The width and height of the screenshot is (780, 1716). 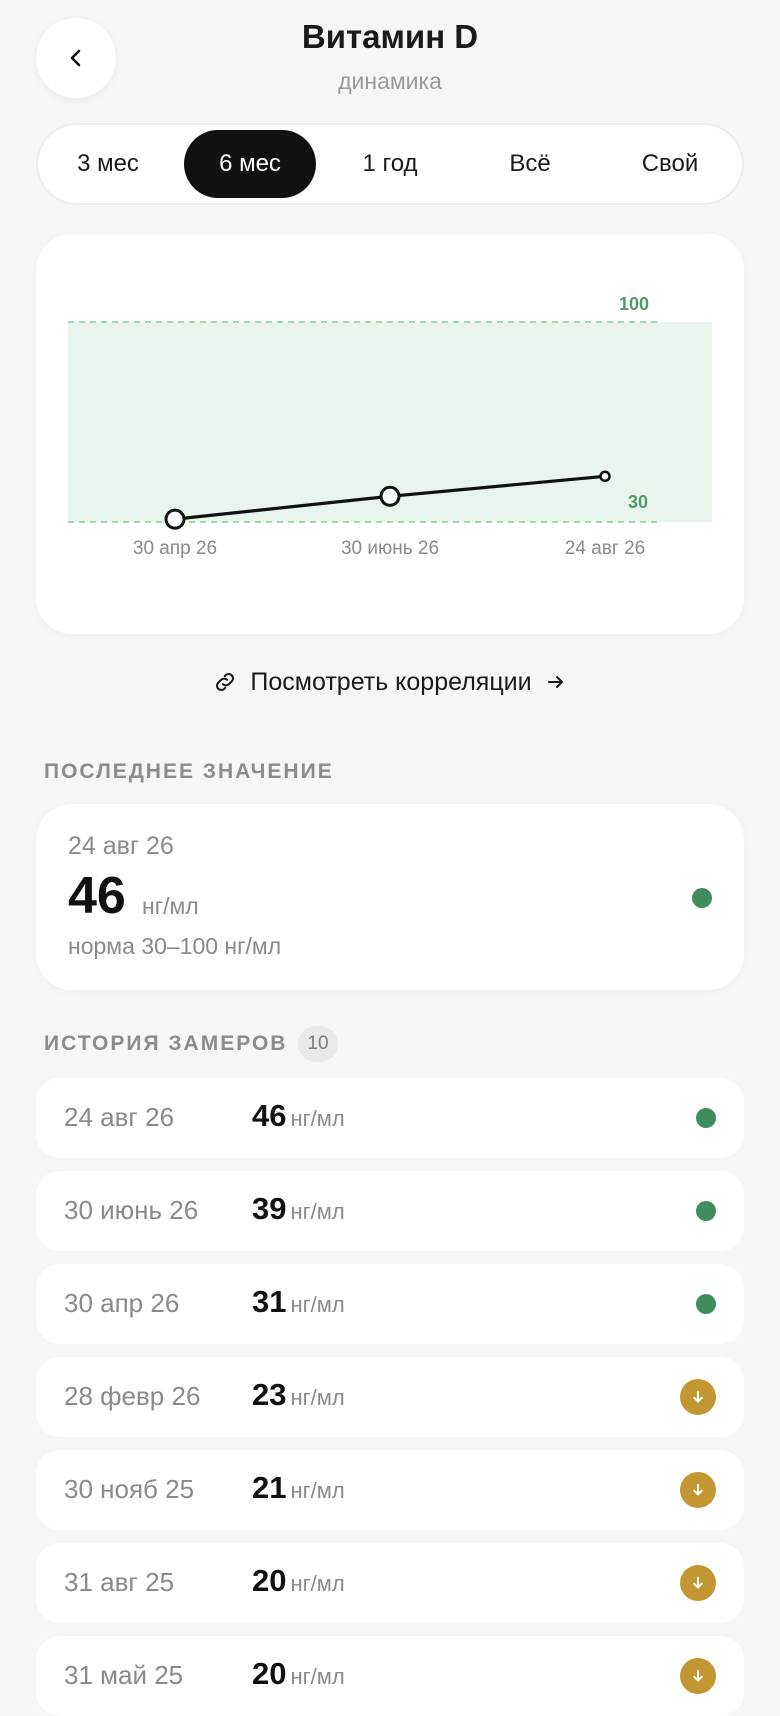 I want to click on tab-custom: Свой, so click(x=670, y=164).